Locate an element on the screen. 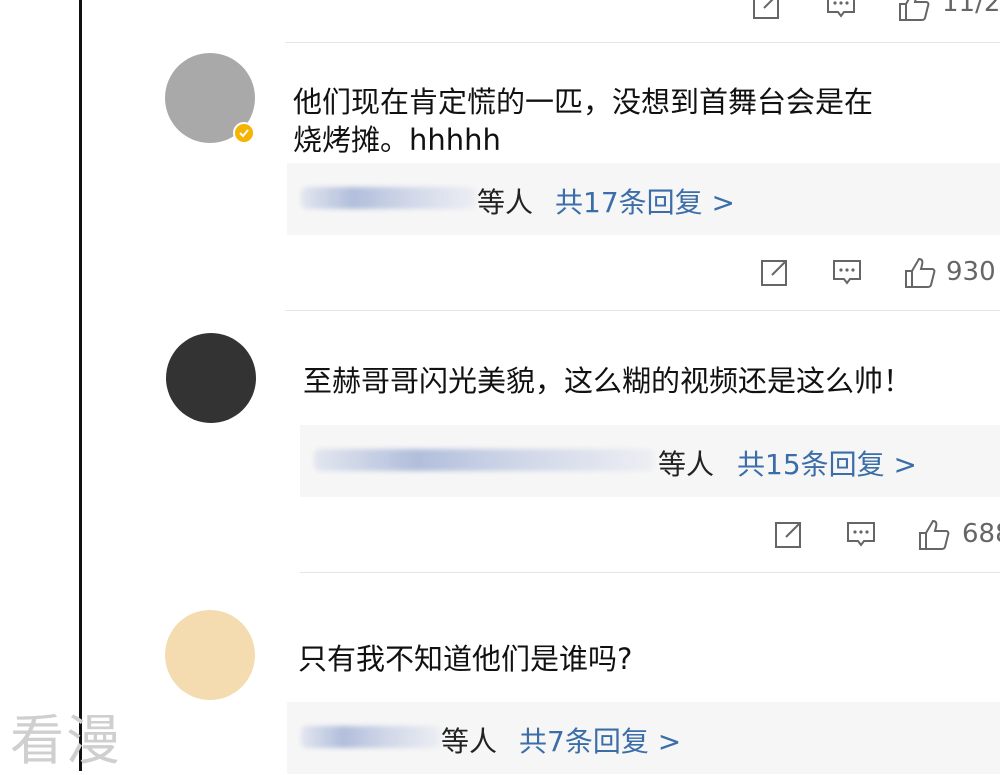 The height and width of the screenshot is (775, 1000). like-count: 930 is located at coordinates (971, 272).